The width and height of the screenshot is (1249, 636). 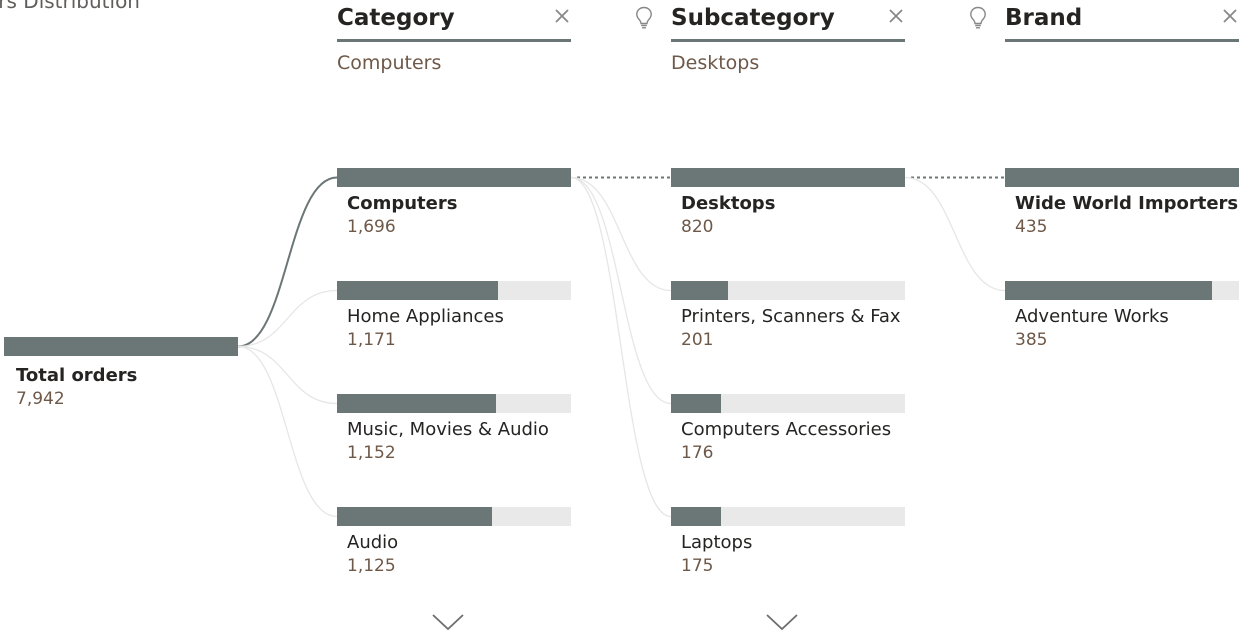 What do you see at coordinates (644, 18) in the screenshot?
I see `column-subcategory-lightbulb-icon` at bounding box center [644, 18].